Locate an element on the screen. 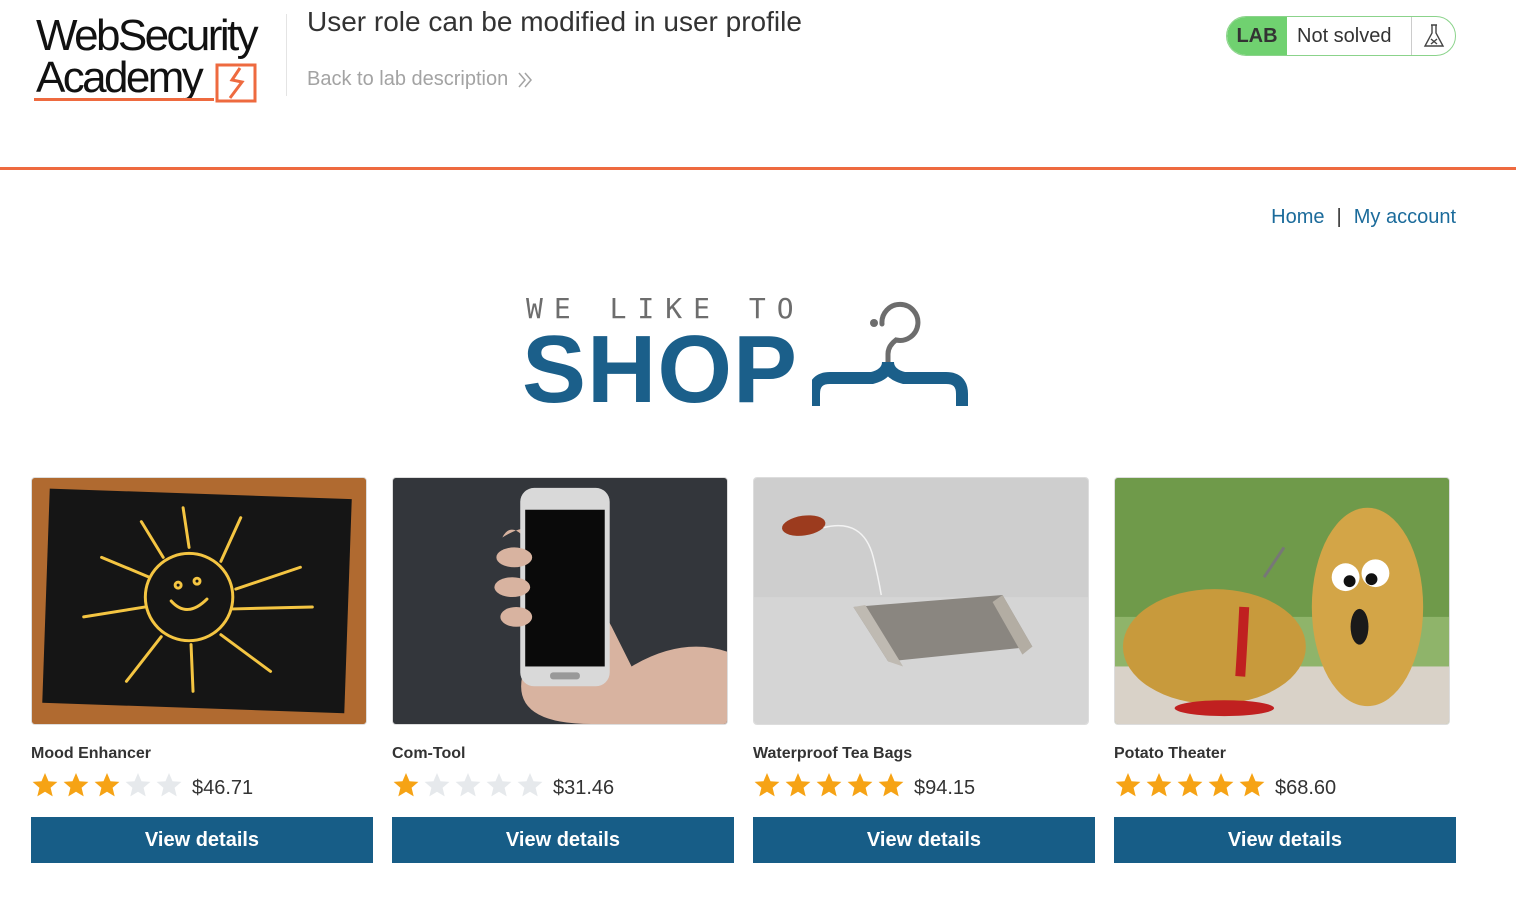  product-card: Potato Theater $68.60 View details is located at coordinates (1285, 670).